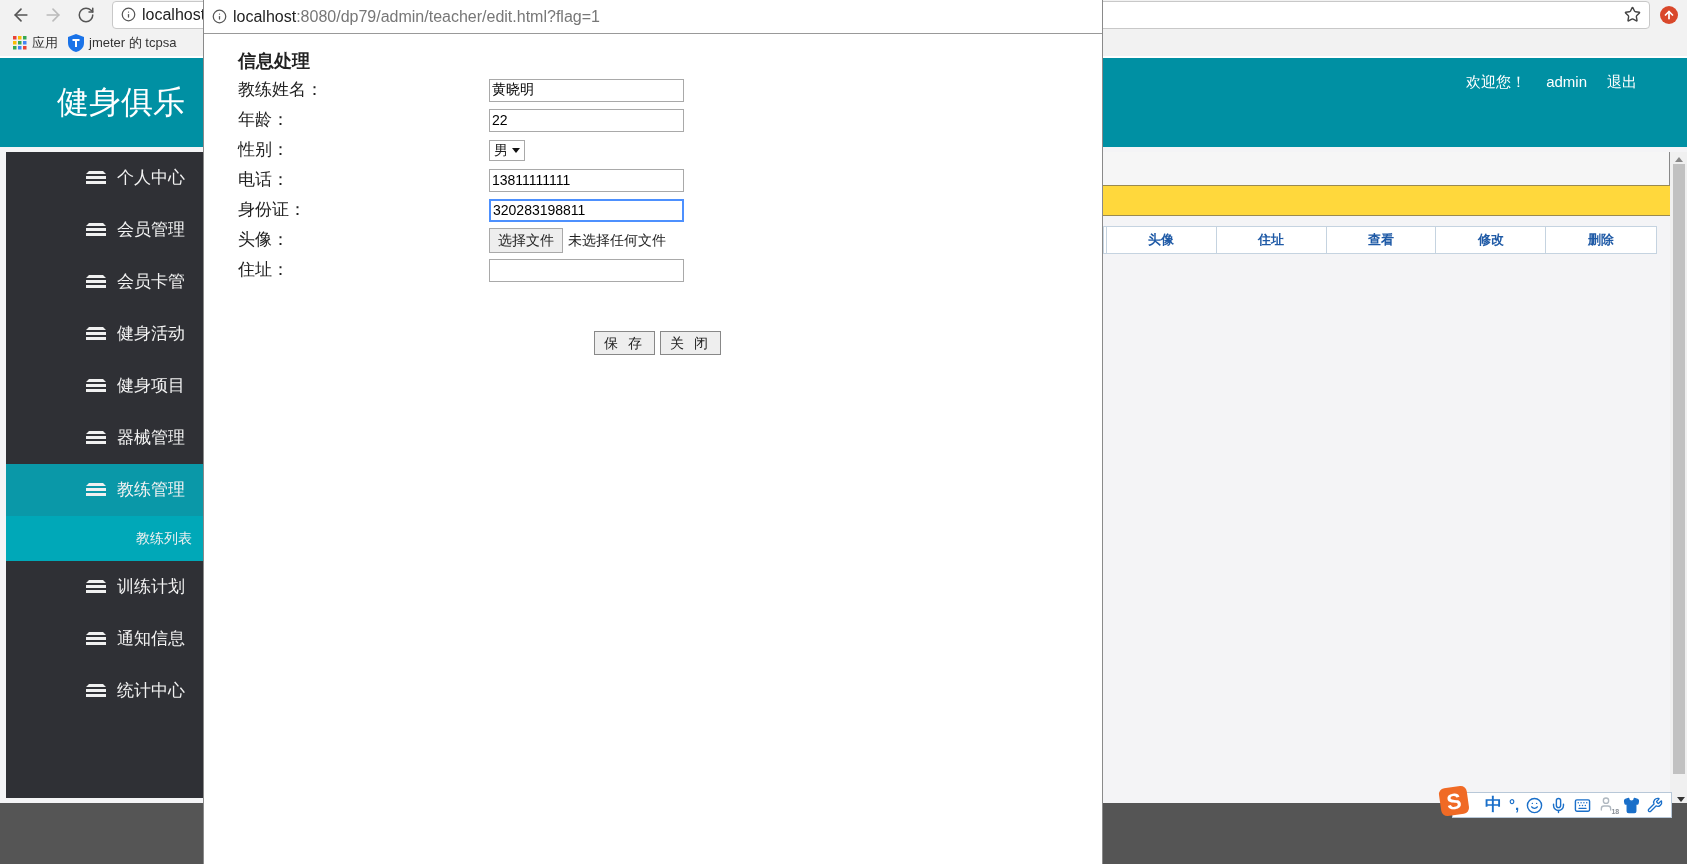 This screenshot has height=864, width=1687. I want to click on sidebar-item: 统计中心, so click(104, 691).